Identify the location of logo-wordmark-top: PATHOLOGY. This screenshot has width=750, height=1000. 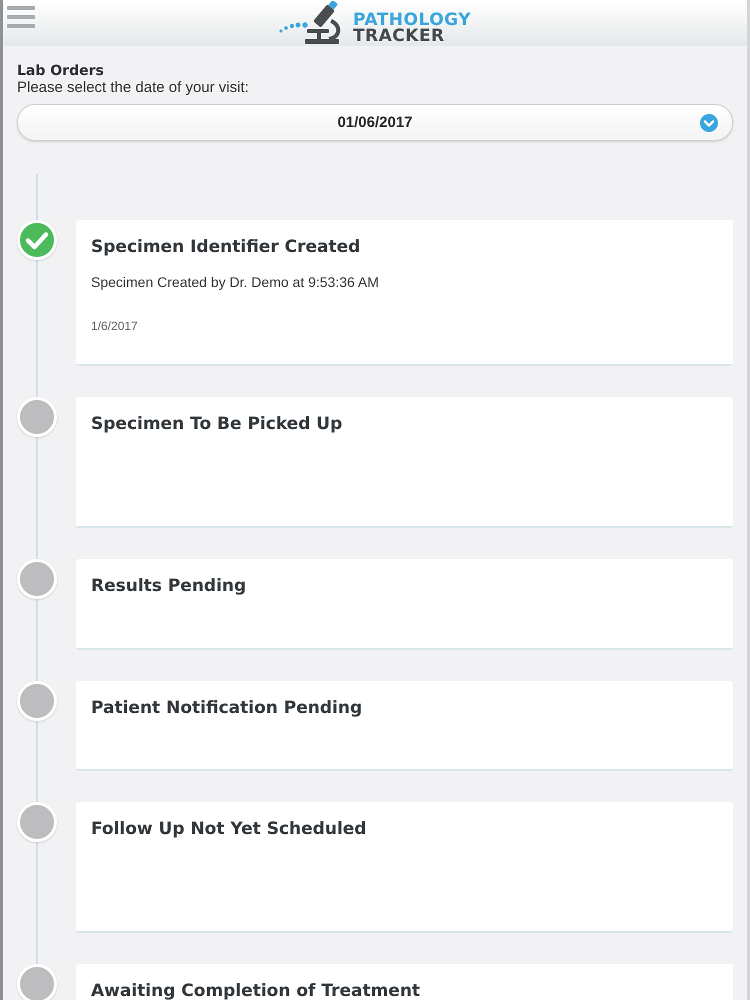
(412, 20).